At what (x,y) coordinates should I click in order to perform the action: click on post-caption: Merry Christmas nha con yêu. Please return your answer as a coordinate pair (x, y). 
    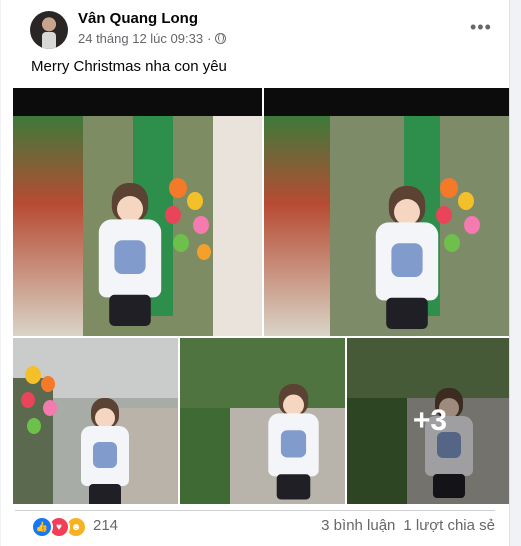
    Looking at the image, I should click on (129, 66).